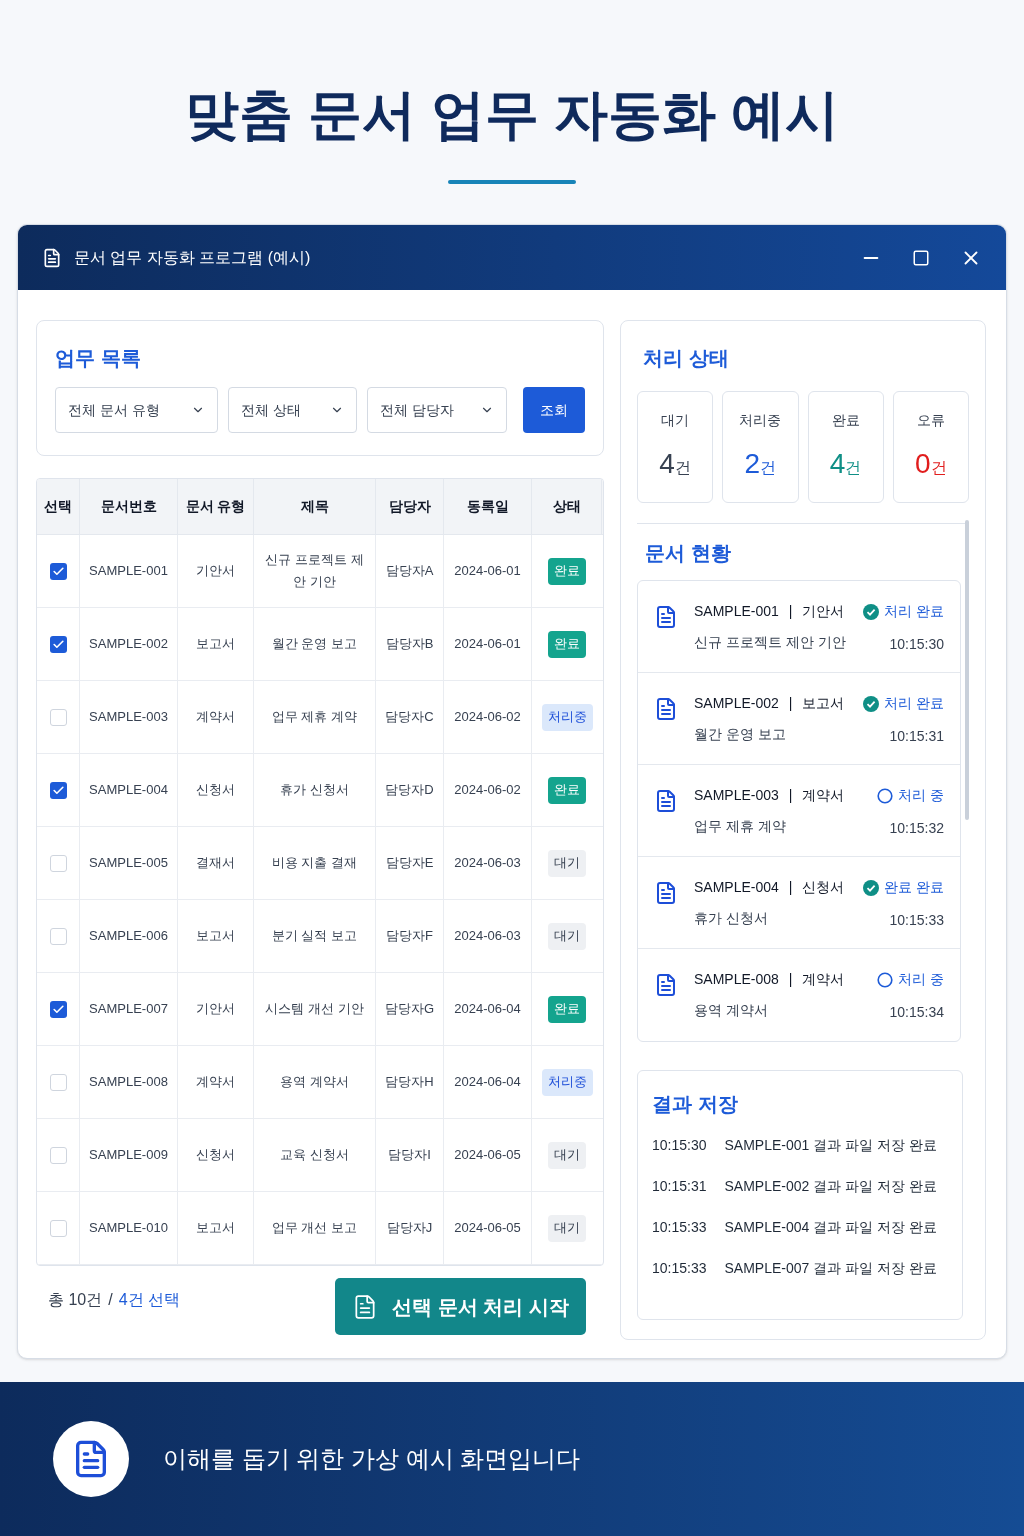  What do you see at coordinates (567, 1228) in the screenshot?
I see `status-badge: 대기` at bounding box center [567, 1228].